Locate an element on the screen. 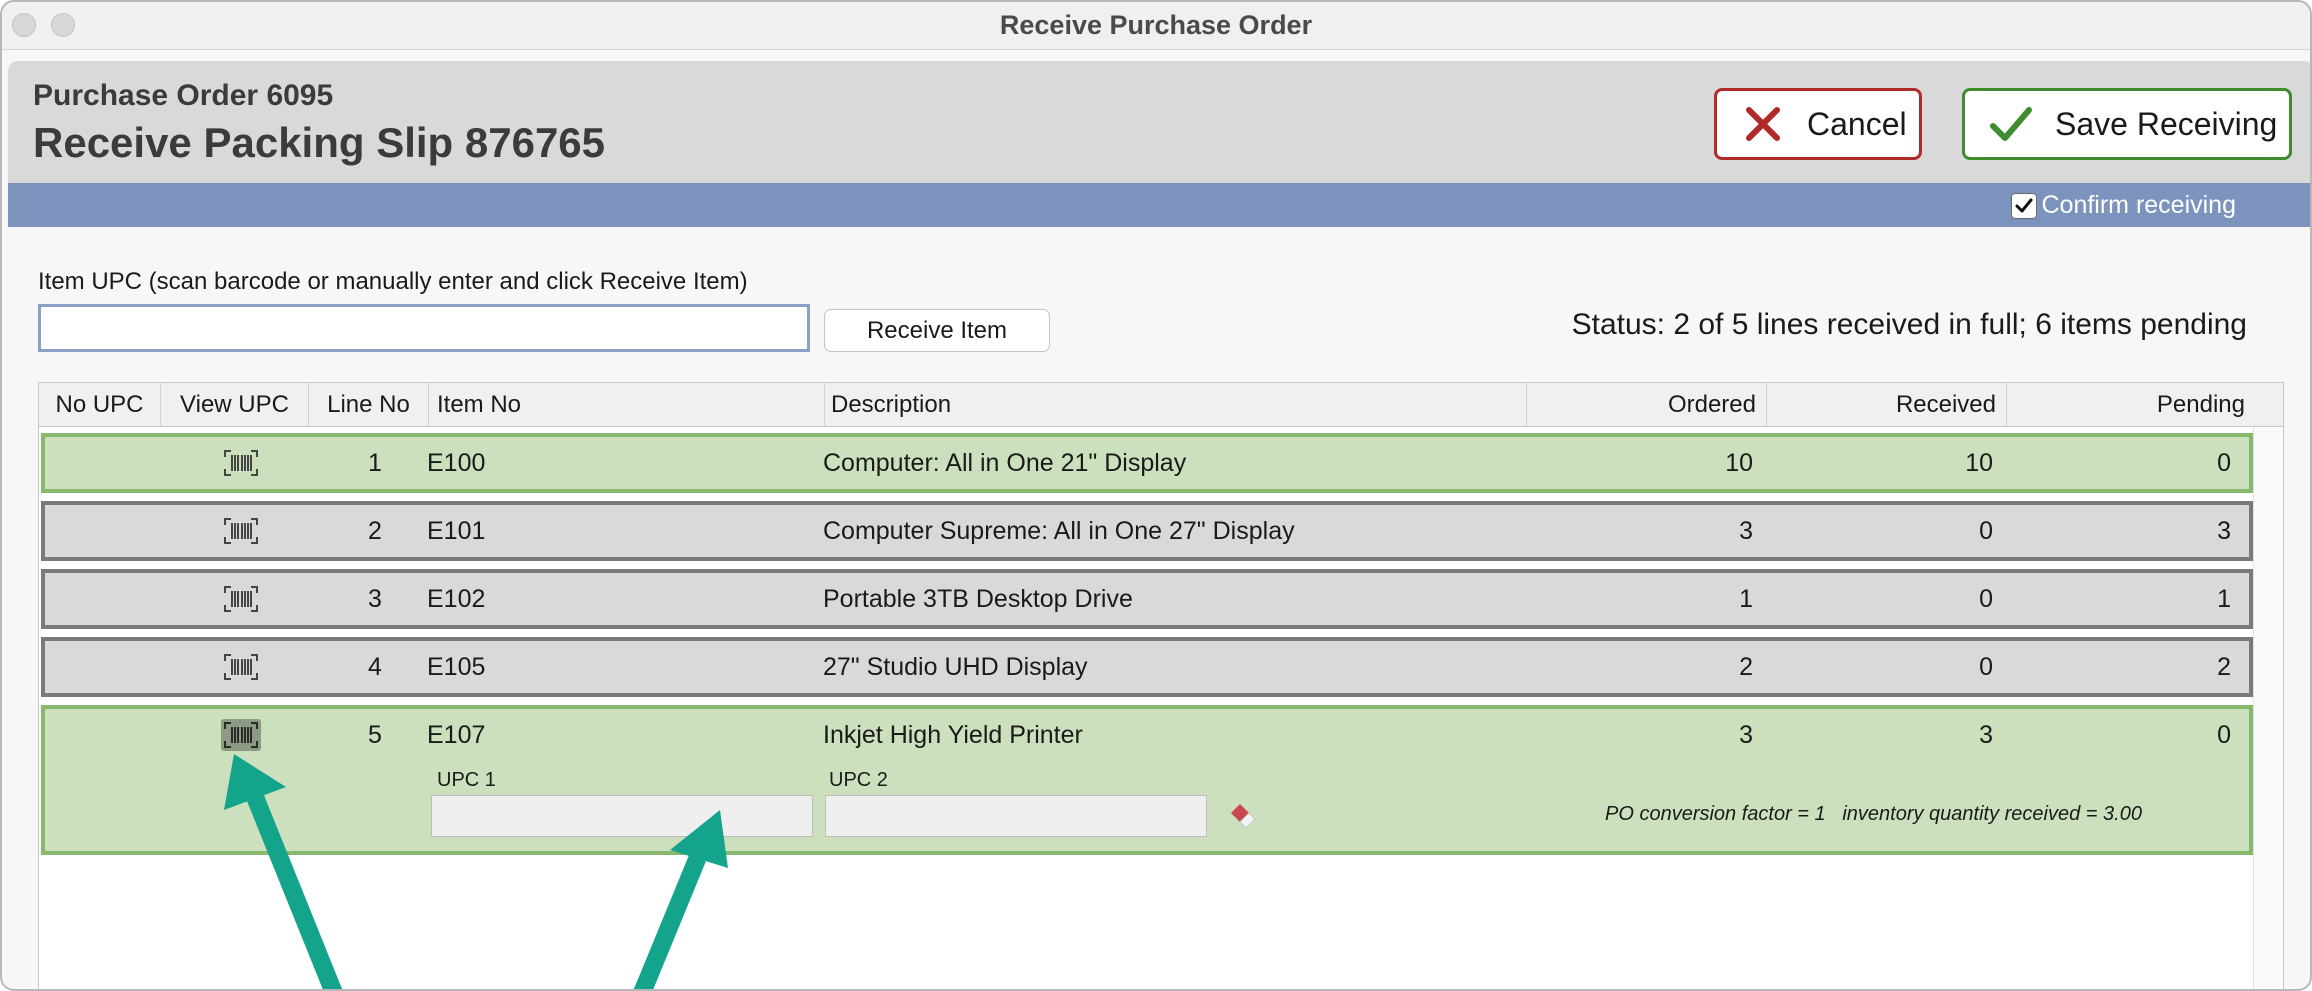 The width and height of the screenshot is (2312, 991). line-no: 1 is located at coordinates (375, 463).